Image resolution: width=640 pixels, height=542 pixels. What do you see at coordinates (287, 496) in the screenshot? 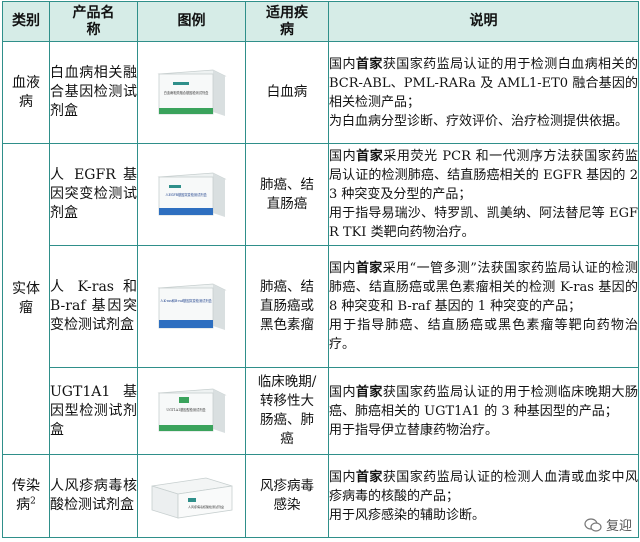
I see `disease-cell: 风疹病毒感染` at bounding box center [287, 496].